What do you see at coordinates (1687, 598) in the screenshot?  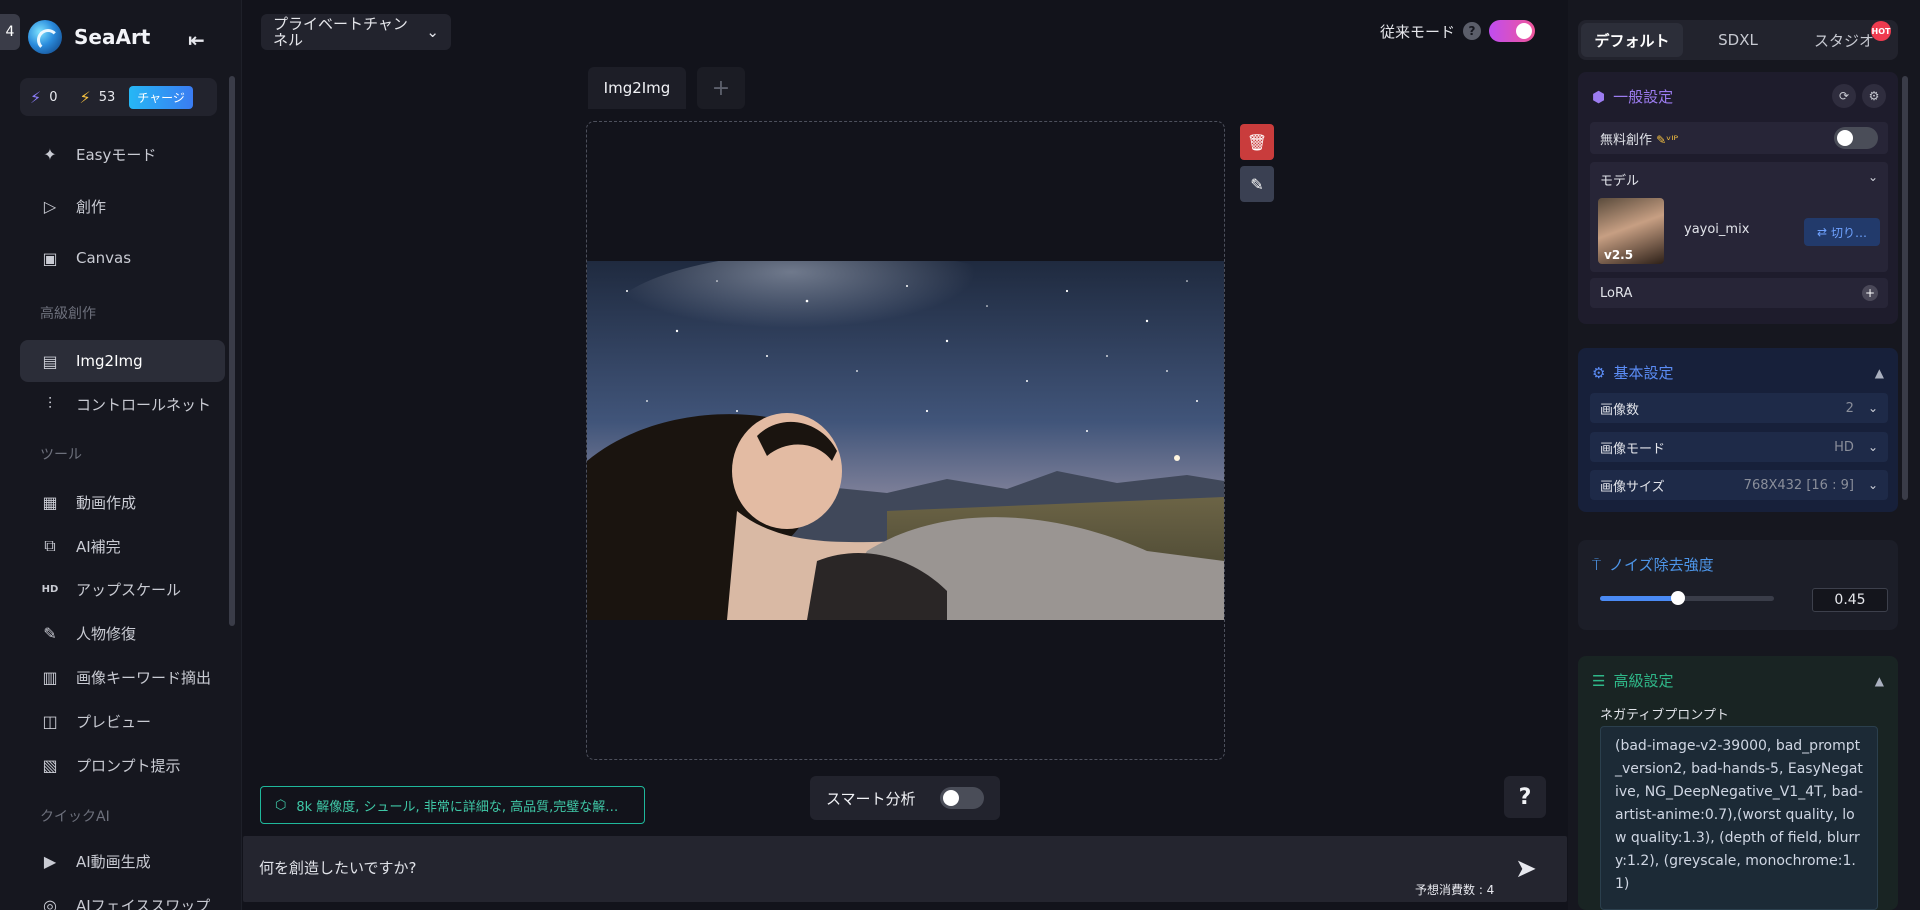 I see `denoise-slider` at bounding box center [1687, 598].